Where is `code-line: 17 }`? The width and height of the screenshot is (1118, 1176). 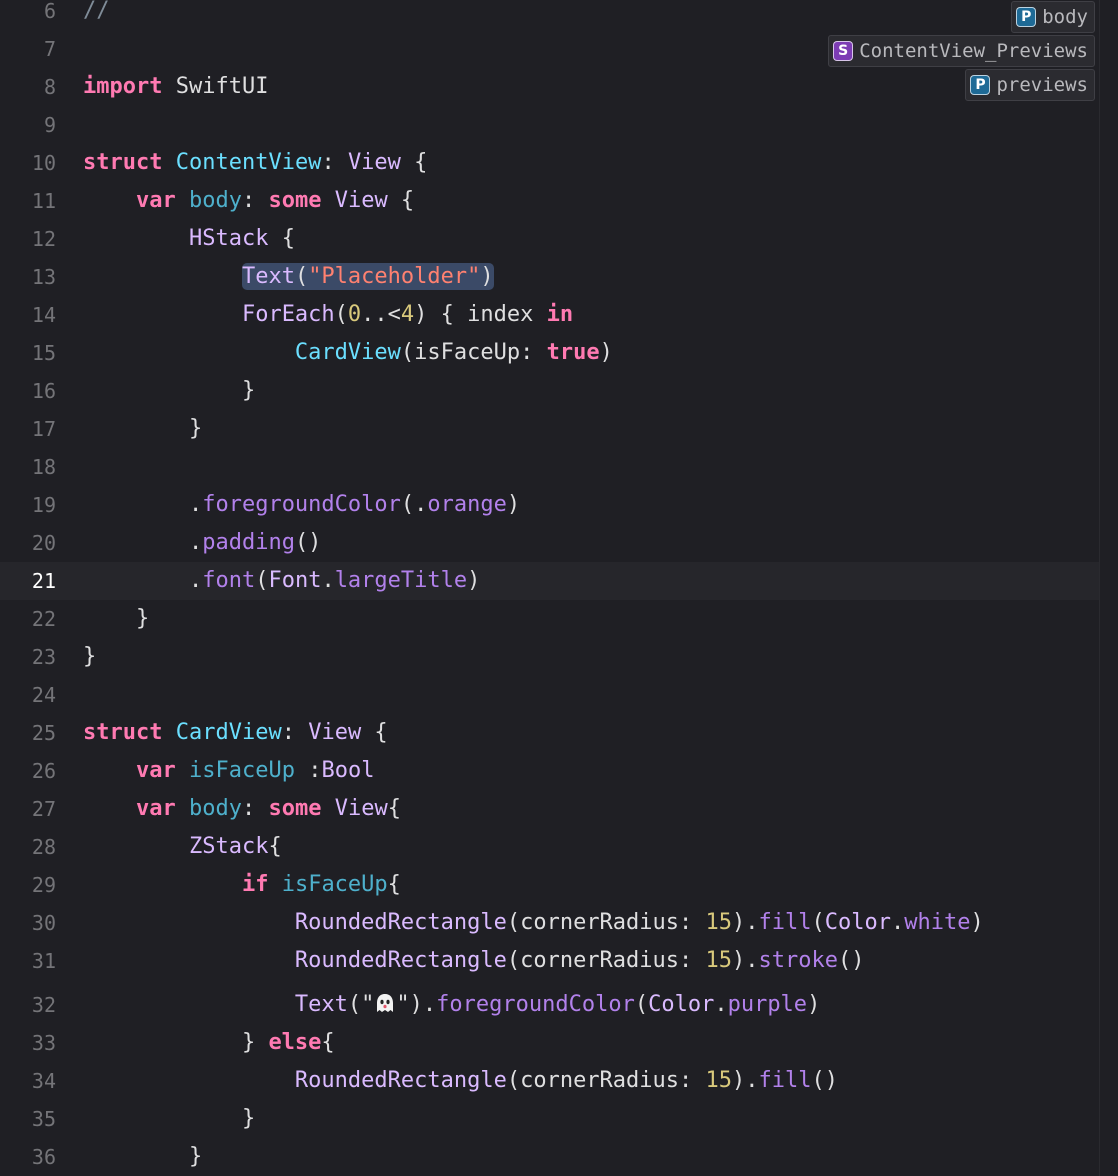 code-line: 17 } is located at coordinates (550, 429).